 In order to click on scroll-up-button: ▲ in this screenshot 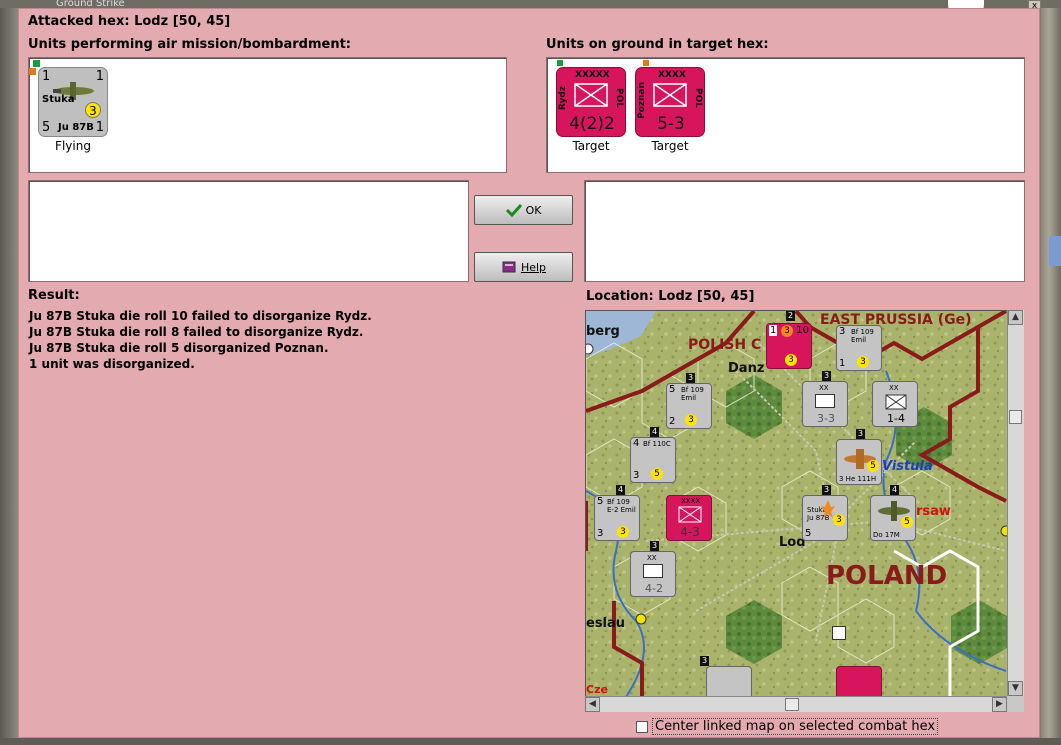, I will do `click(1015, 317)`.